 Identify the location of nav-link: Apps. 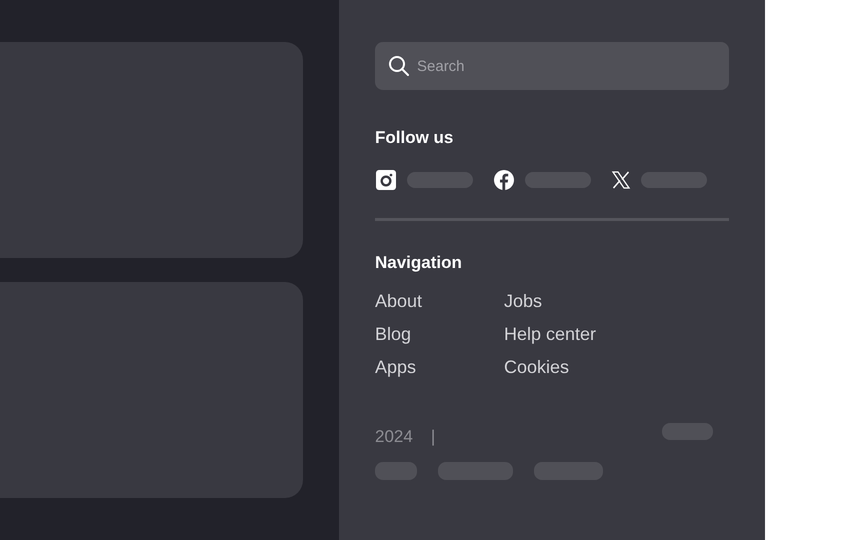
(439, 367).